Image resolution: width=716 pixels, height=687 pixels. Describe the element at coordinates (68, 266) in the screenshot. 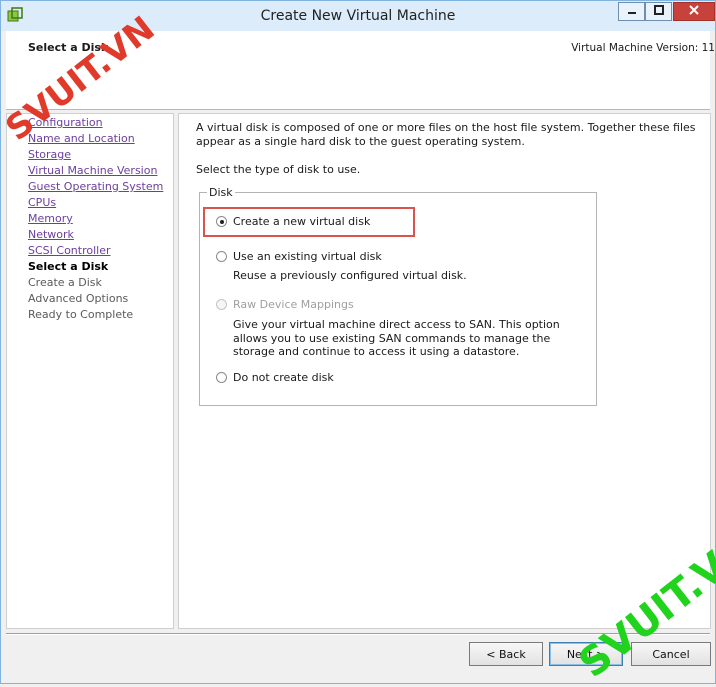

I see `sidebar-item-select-a-disk: Select a Disk` at that location.